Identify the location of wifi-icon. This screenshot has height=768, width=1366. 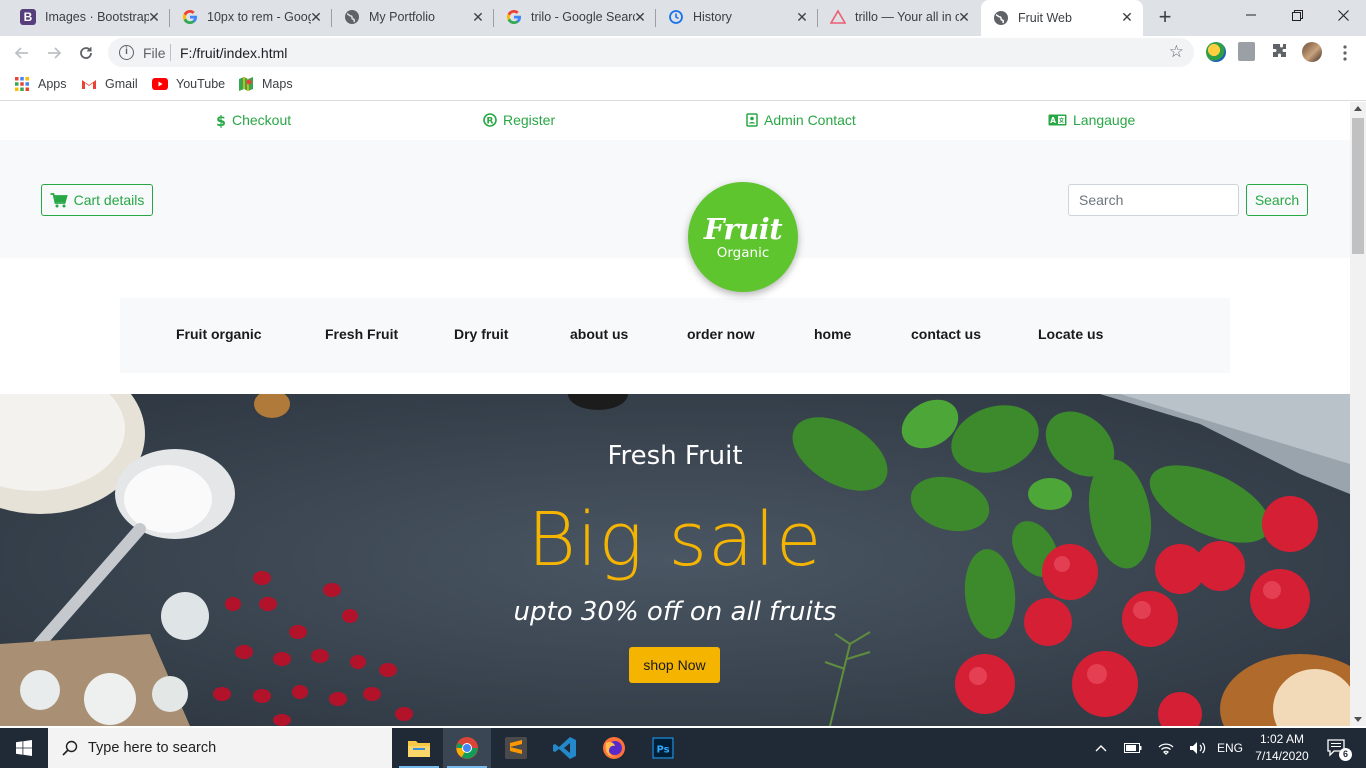
(1166, 748).